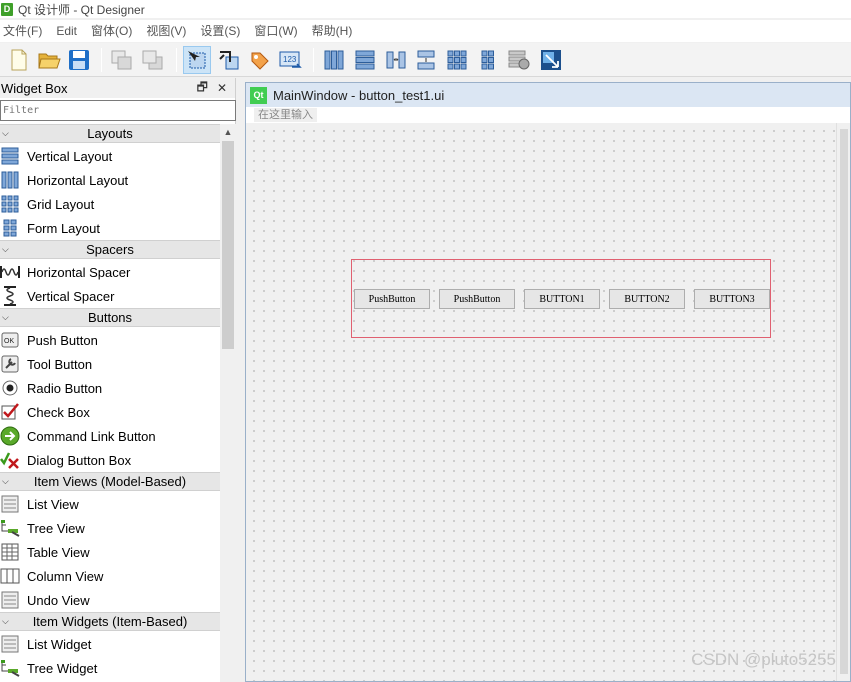 Image resolution: width=851 pixels, height=682 pixels. I want to click on command-link-arrow-icon, so click(10, 436).